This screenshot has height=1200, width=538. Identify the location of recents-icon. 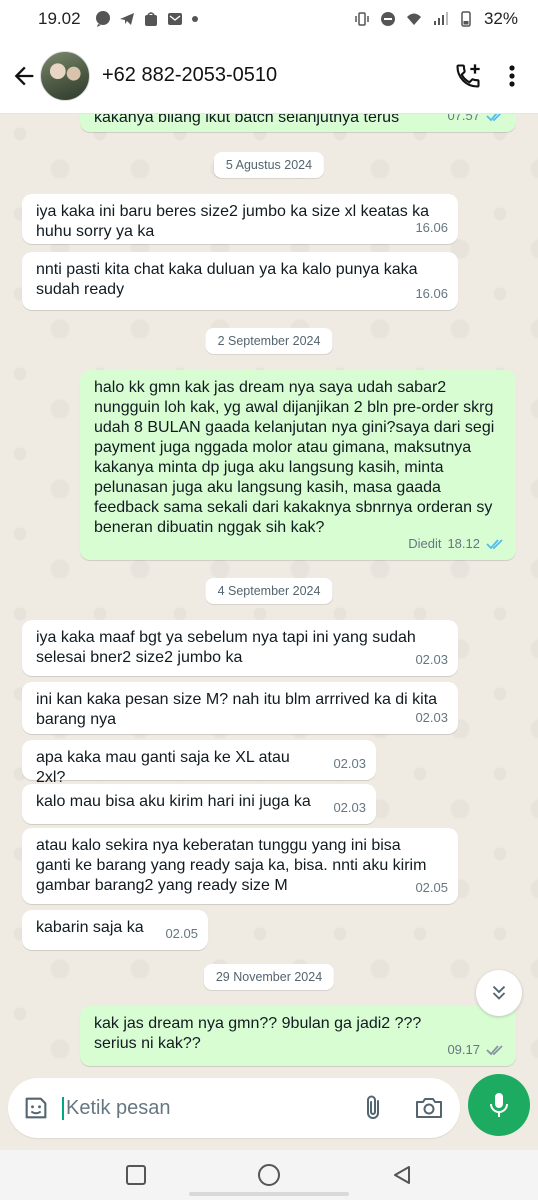
(136, 1175).